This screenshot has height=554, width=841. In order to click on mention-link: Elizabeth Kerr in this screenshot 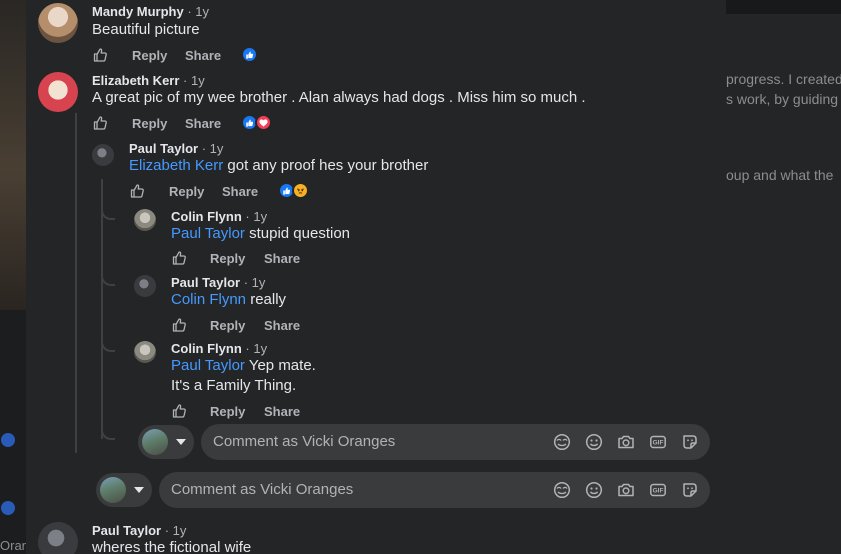, I will do `click(176, 165)`.